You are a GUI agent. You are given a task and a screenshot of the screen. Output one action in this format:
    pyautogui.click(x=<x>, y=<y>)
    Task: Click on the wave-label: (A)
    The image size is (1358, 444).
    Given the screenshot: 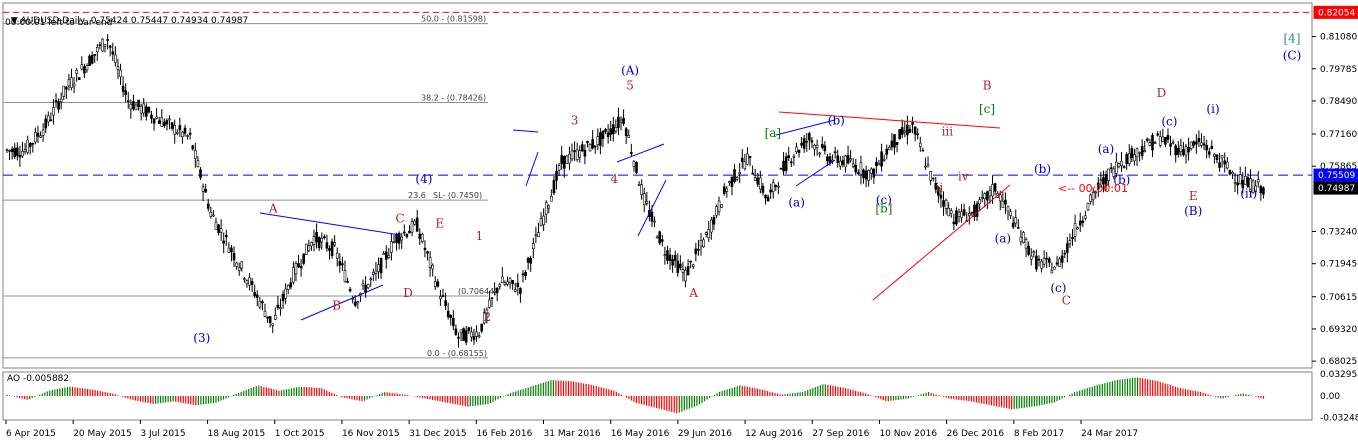 What is the action you would take?
    pyautogui.click(x=630, y=71)
    